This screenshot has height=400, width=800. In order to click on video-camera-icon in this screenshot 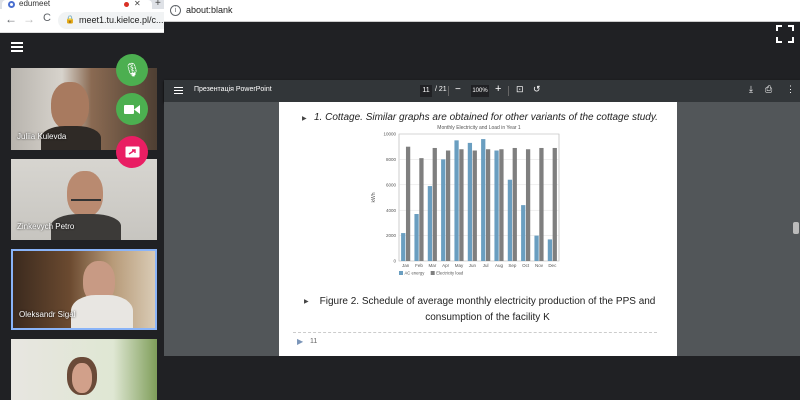, I will do `click(132, 109)`.